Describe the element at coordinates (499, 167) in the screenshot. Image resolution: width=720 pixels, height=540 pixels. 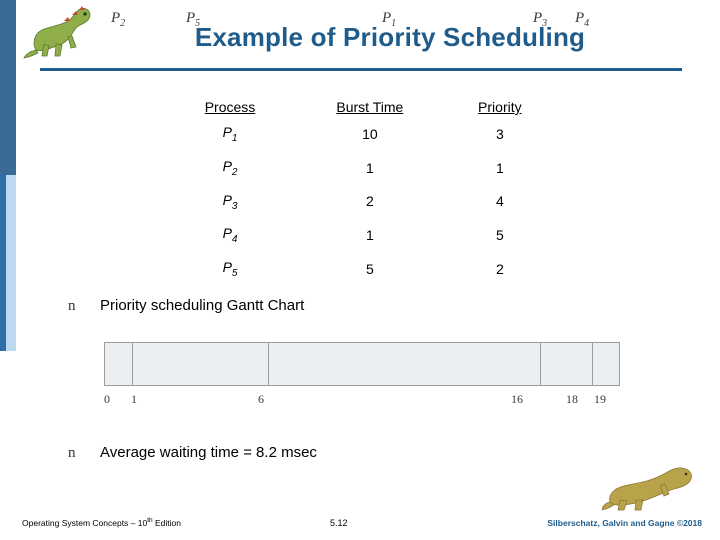
I see `cell-priority: 1` at that location.